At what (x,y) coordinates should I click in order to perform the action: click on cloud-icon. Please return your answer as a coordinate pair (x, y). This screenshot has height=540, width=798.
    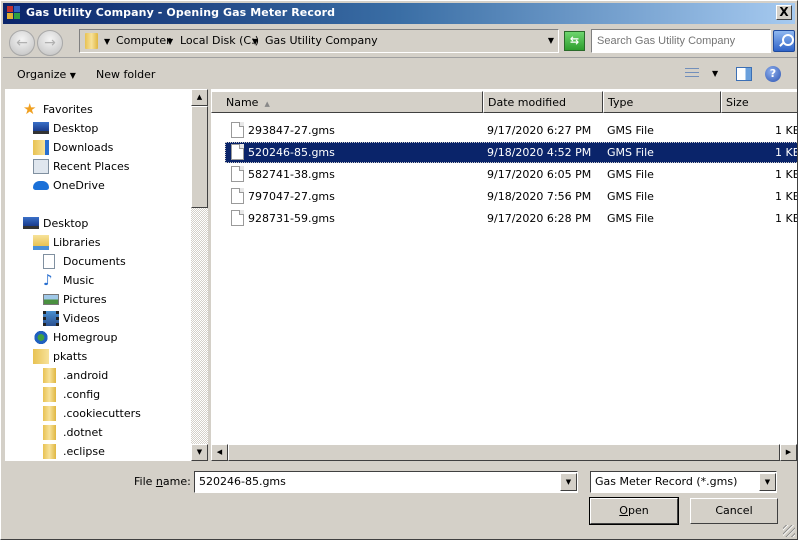
    Looking at the image, I should click on (41, 185).